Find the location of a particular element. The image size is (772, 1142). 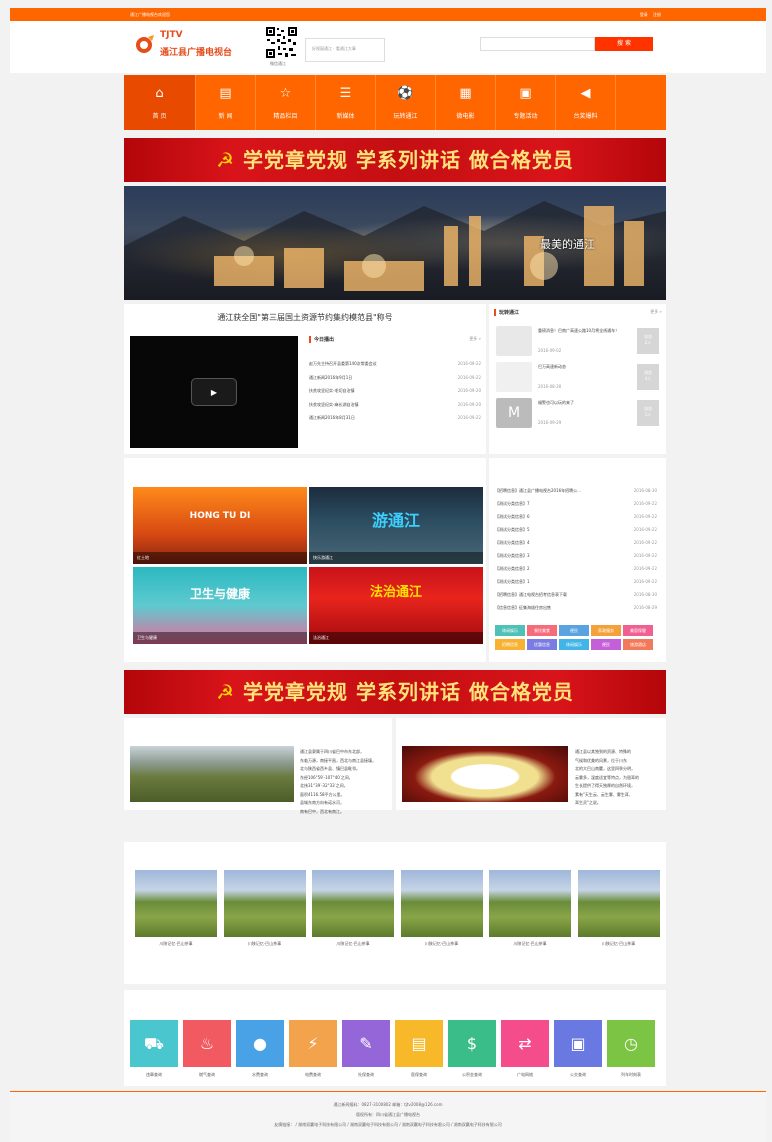

service-label: 电费查询 is located at coordinates (313, 1075).